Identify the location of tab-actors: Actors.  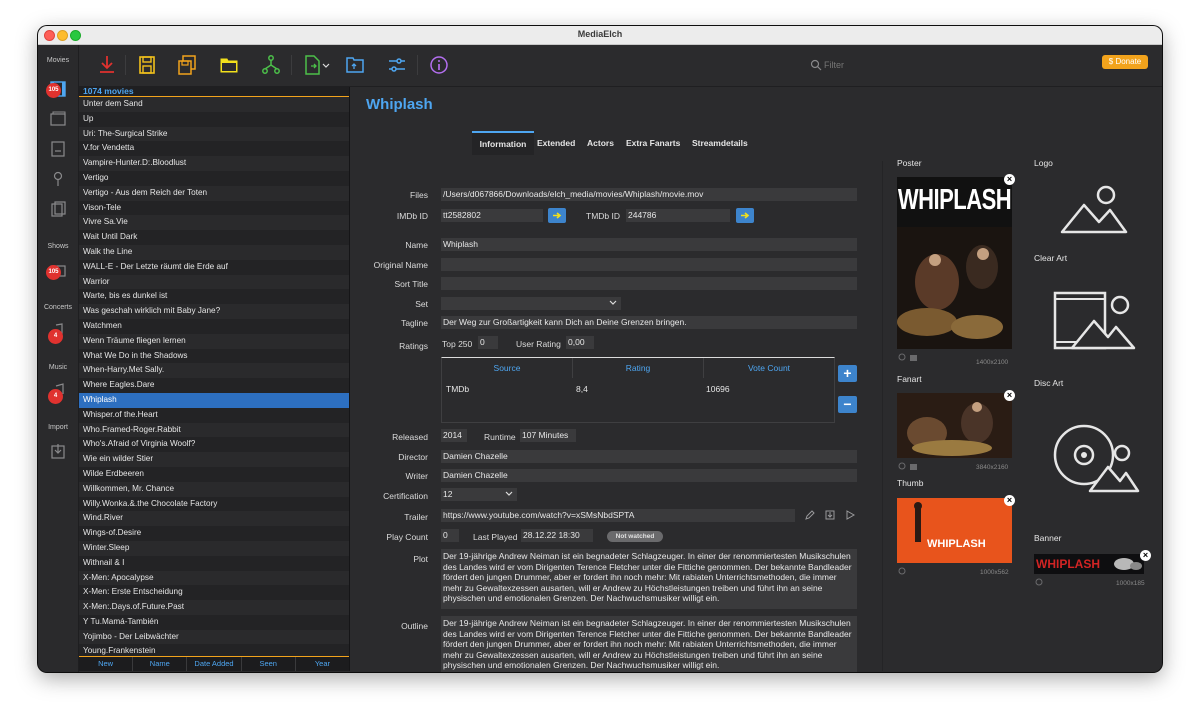
(600, 142).